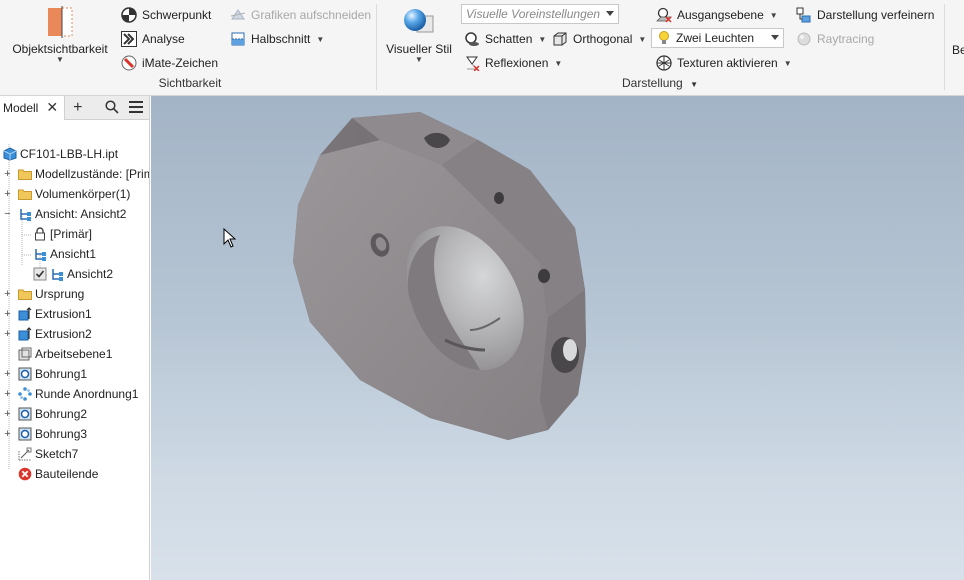 This screenshot has width=964, height=580. I want to click on ground-plane-icon, so click(664, 15).